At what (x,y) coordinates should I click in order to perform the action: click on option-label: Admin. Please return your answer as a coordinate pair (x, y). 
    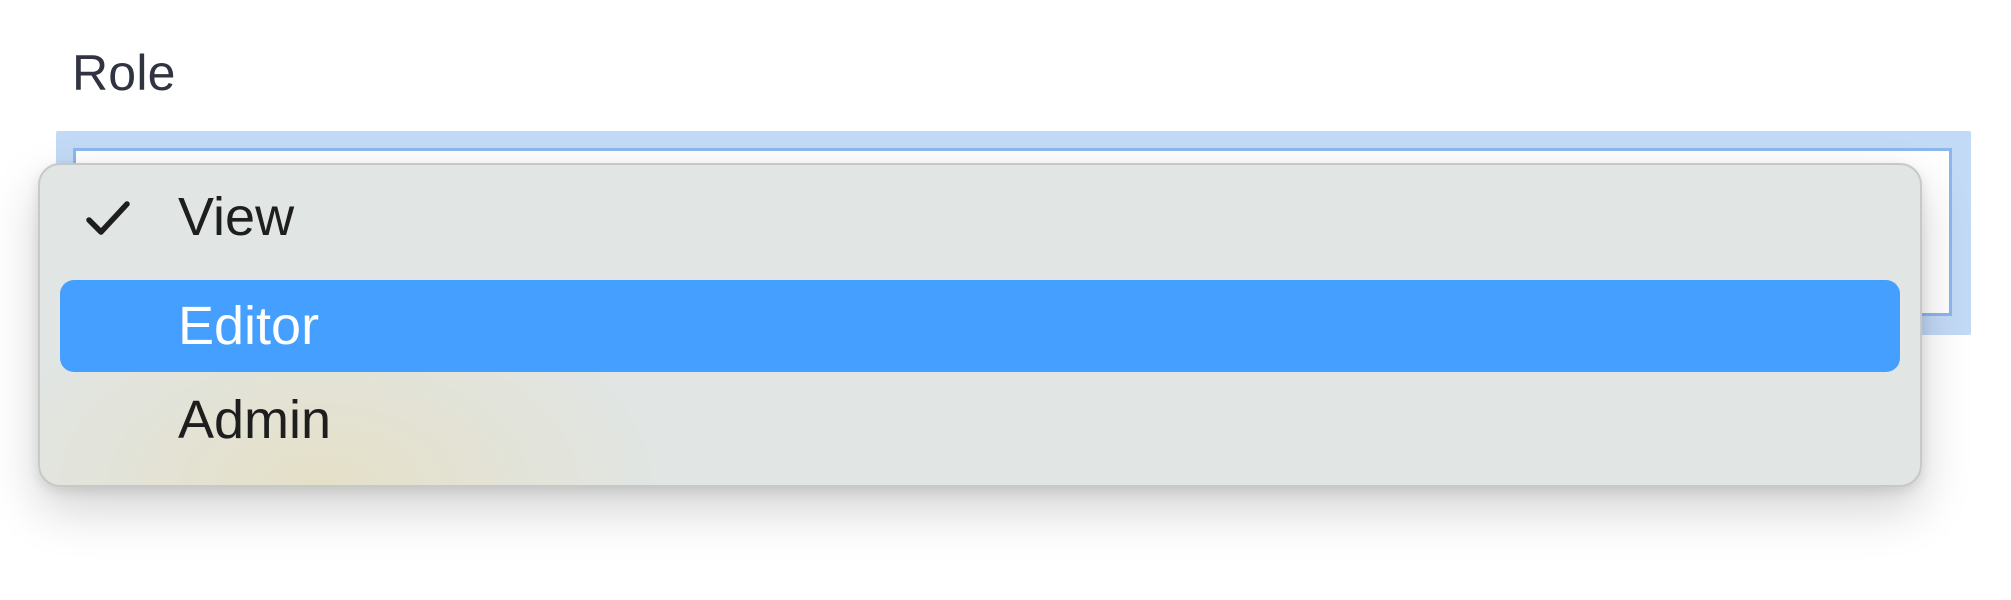
    Looking at the image, I should click on (255, 420).